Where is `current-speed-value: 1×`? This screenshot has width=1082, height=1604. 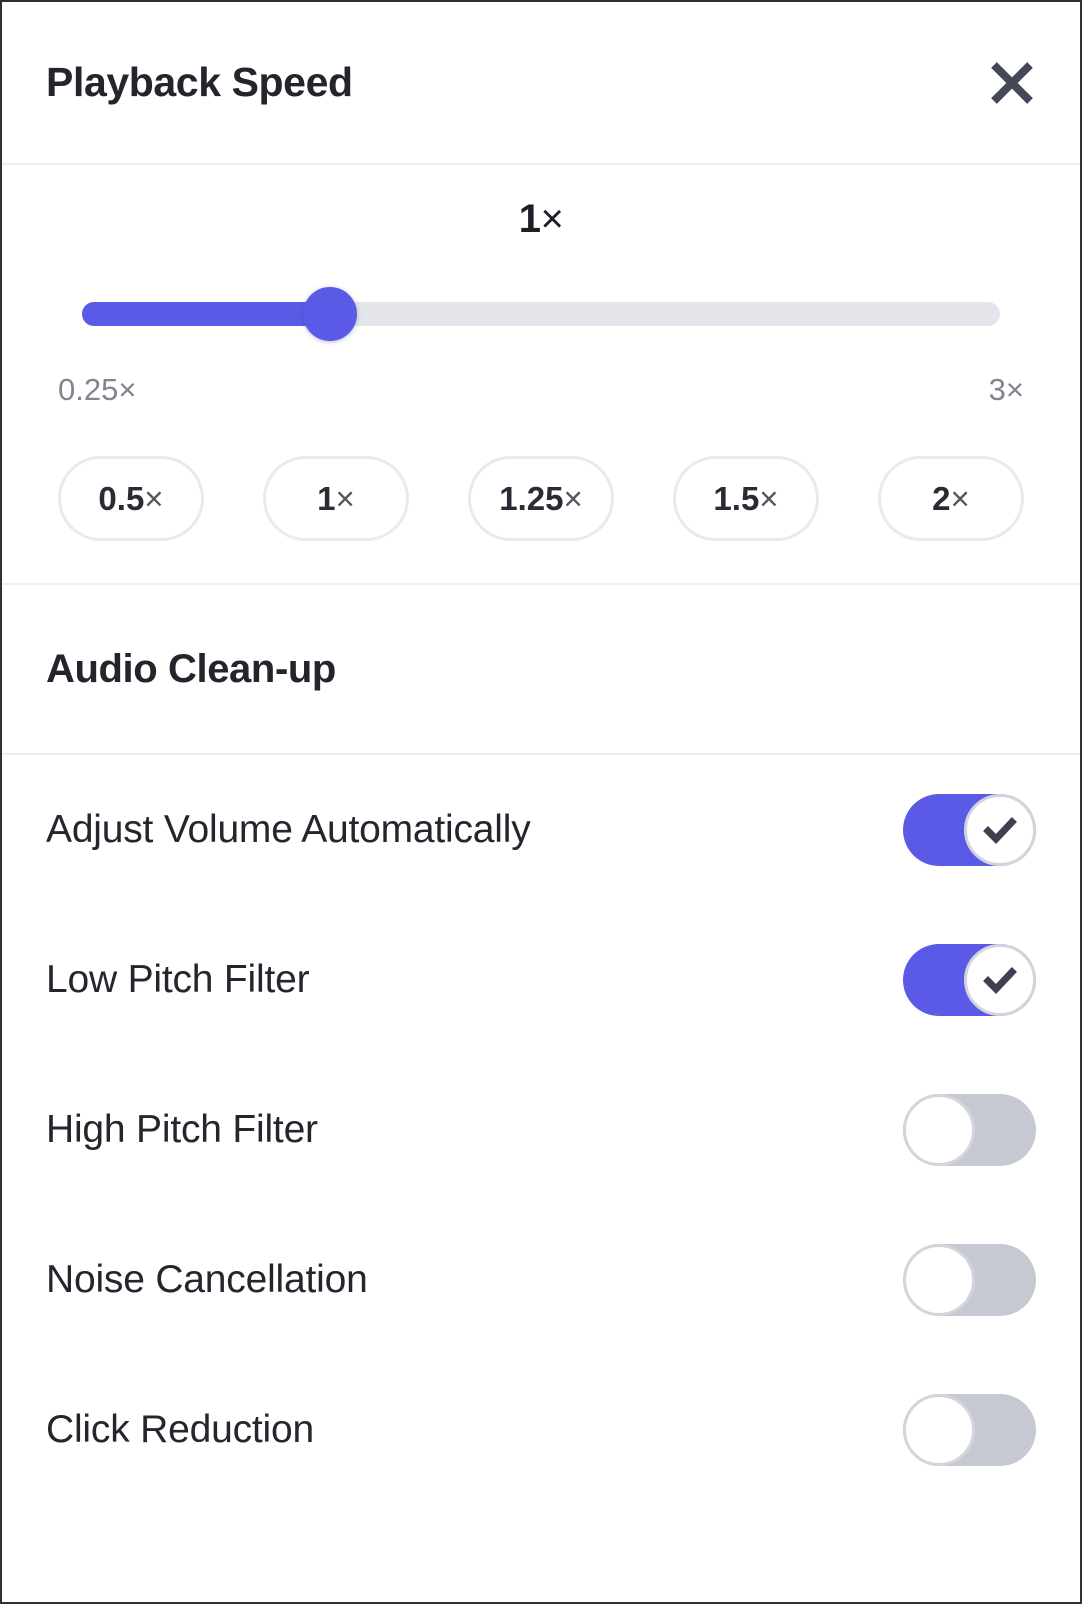 current-speed-value: 1× is located at coordinates (541, 219).